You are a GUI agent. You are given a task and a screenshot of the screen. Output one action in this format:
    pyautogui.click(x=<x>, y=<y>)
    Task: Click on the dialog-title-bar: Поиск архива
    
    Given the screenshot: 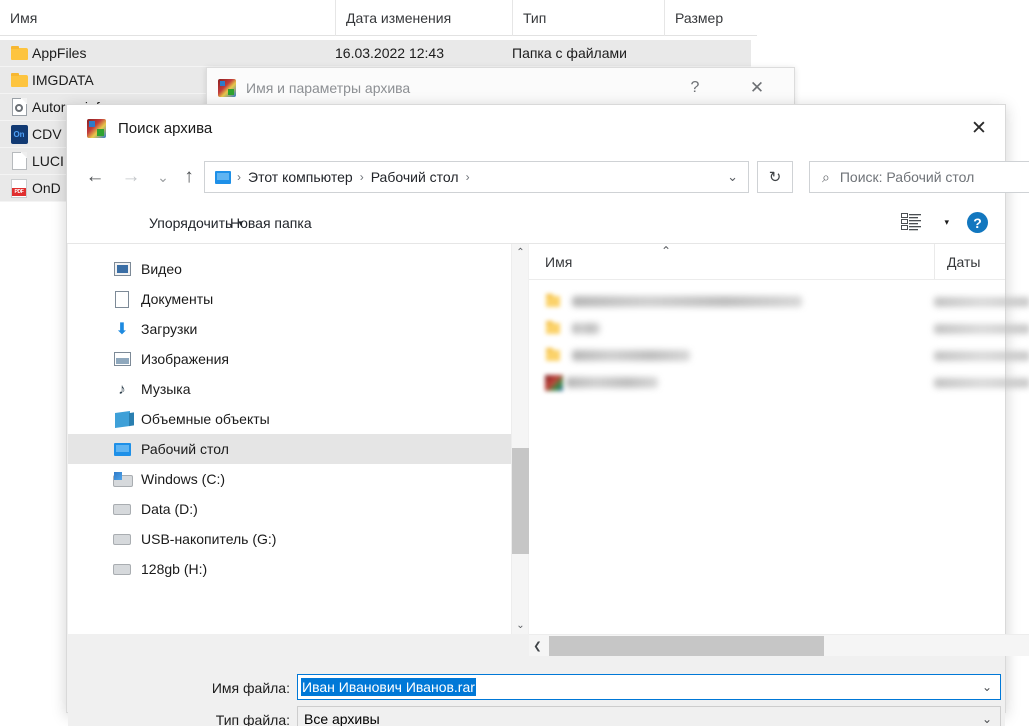 What is the action you would take?
    pyautogui.click(x=536, y=128)
    